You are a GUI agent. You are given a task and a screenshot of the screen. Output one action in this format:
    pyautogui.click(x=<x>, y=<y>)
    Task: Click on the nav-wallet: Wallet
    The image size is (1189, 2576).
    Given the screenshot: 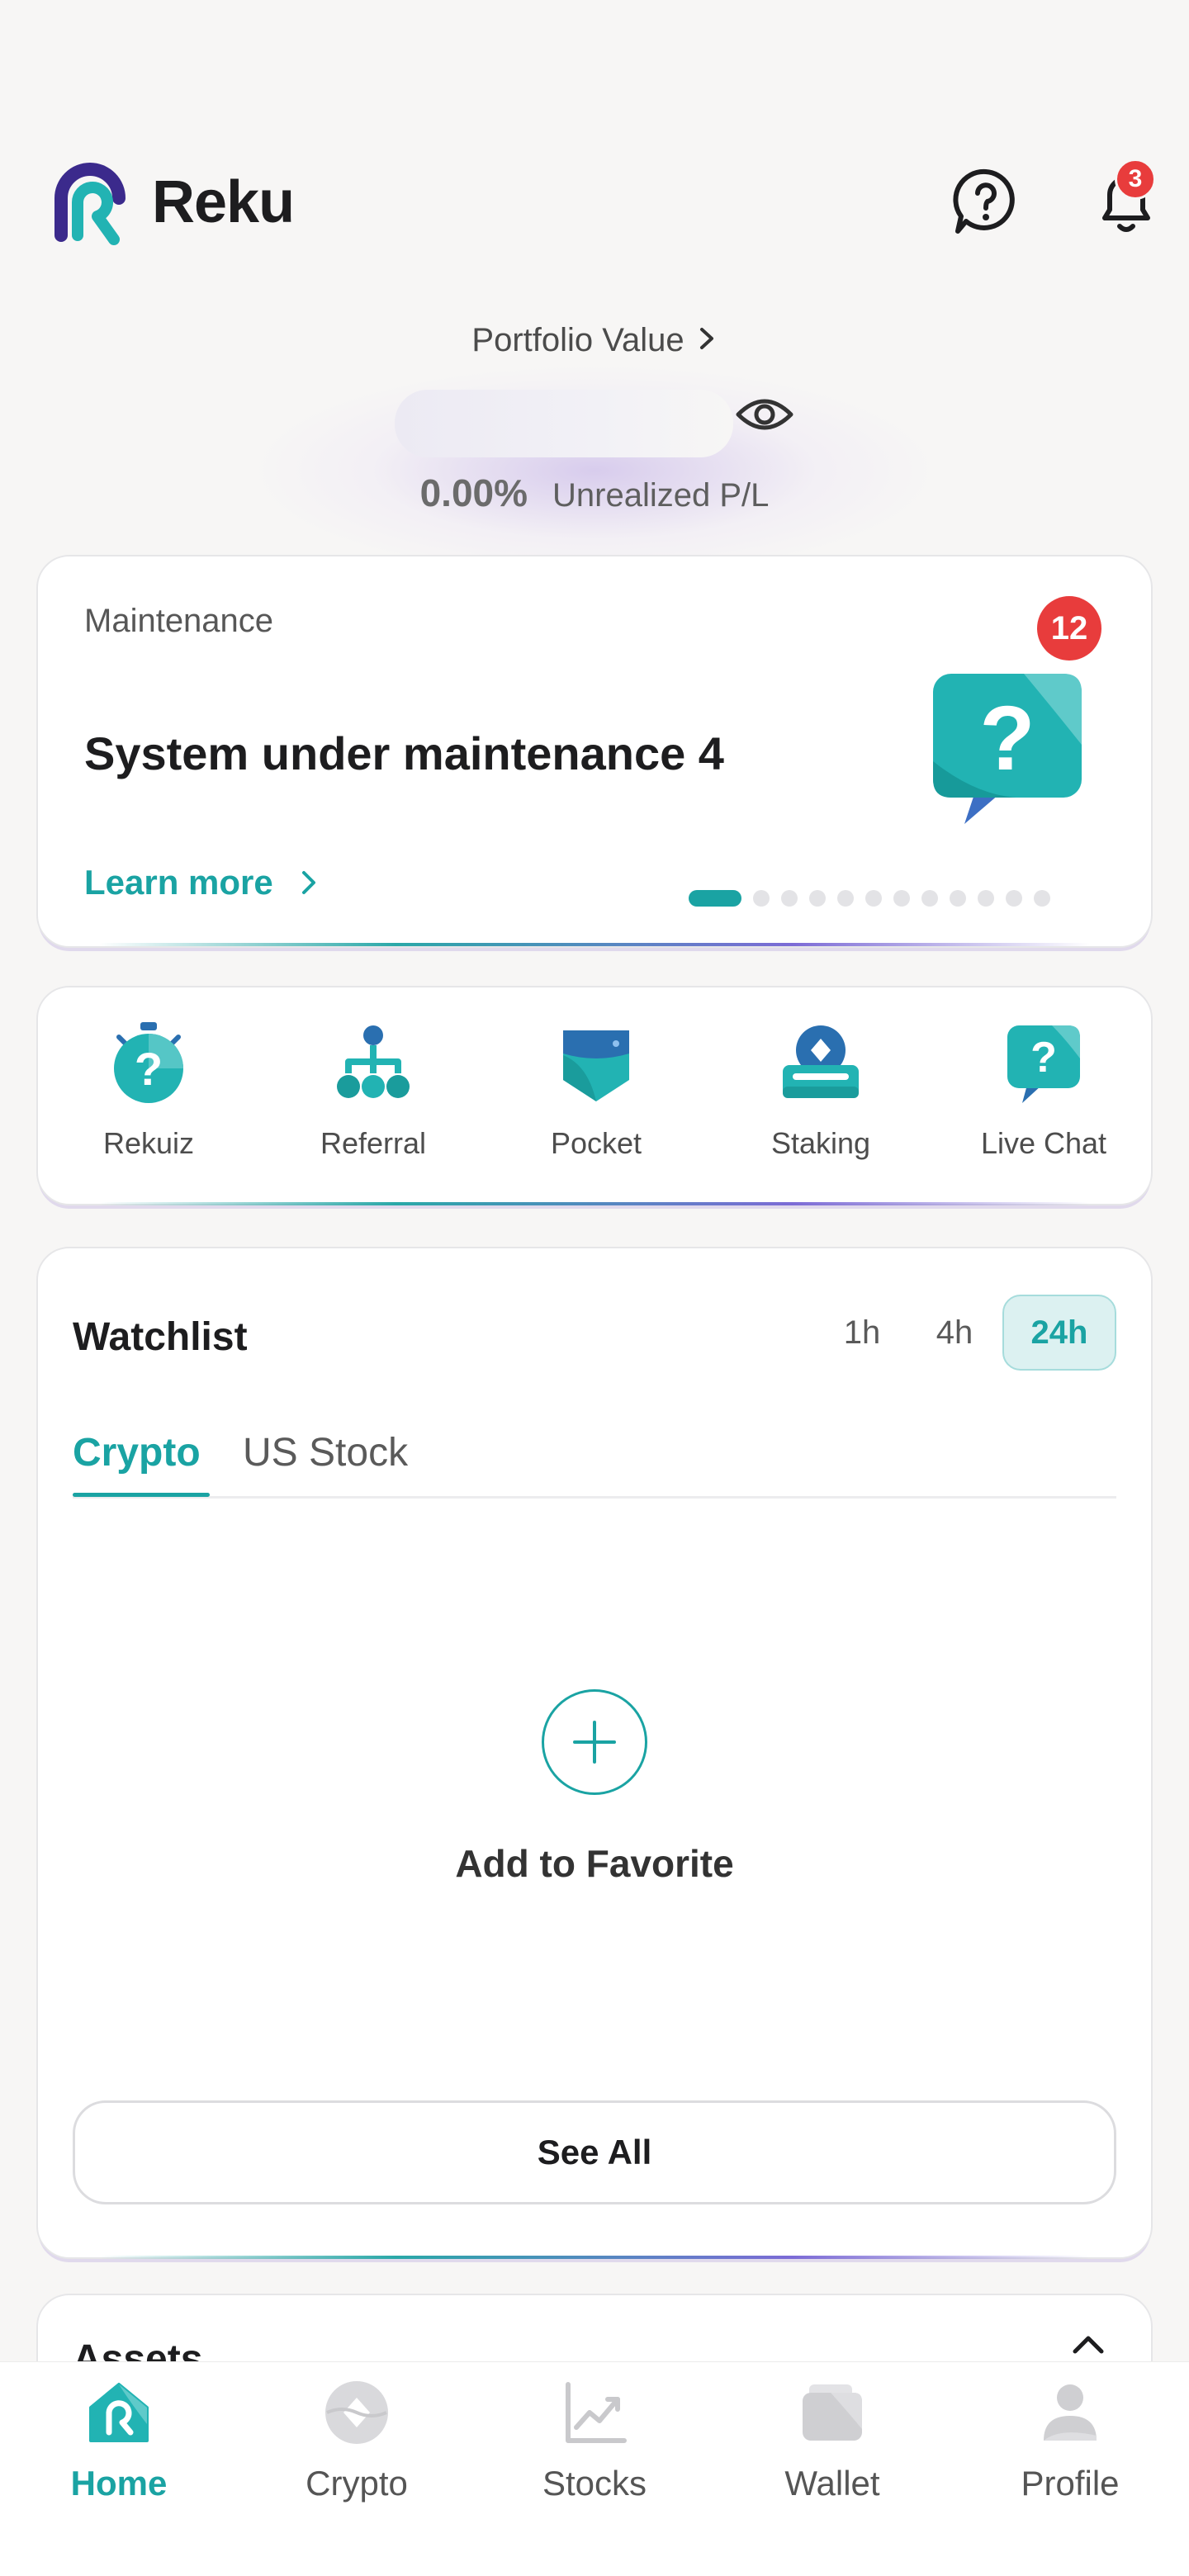 What is the action you would take?
    pyautogui.click(x=832, y=2440)
    